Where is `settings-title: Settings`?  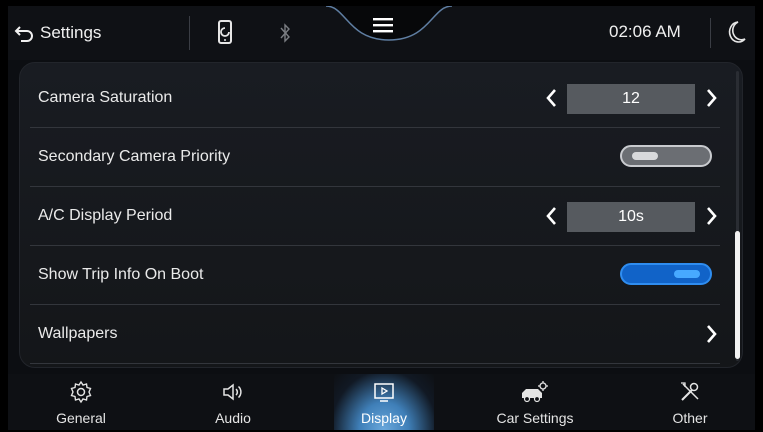 settings-title: Settings is located at coordinates (71, 32).